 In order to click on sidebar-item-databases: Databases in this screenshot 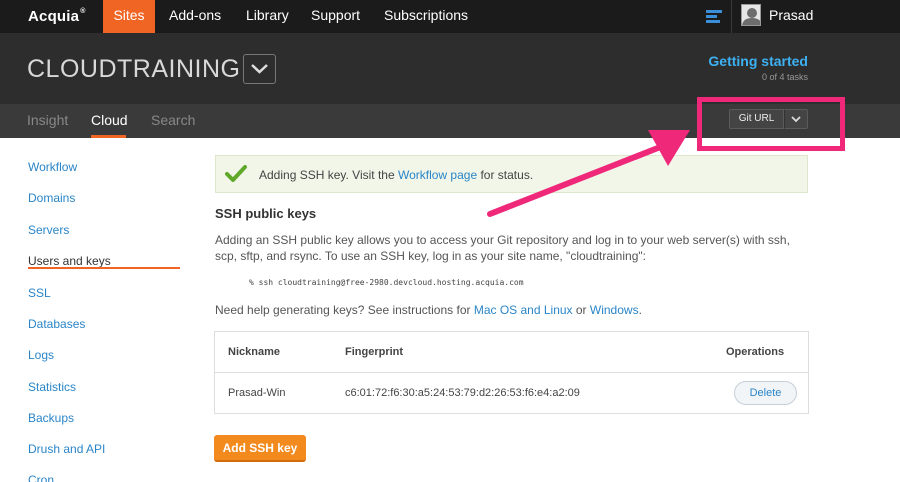, I will do `click(56, 324)`.